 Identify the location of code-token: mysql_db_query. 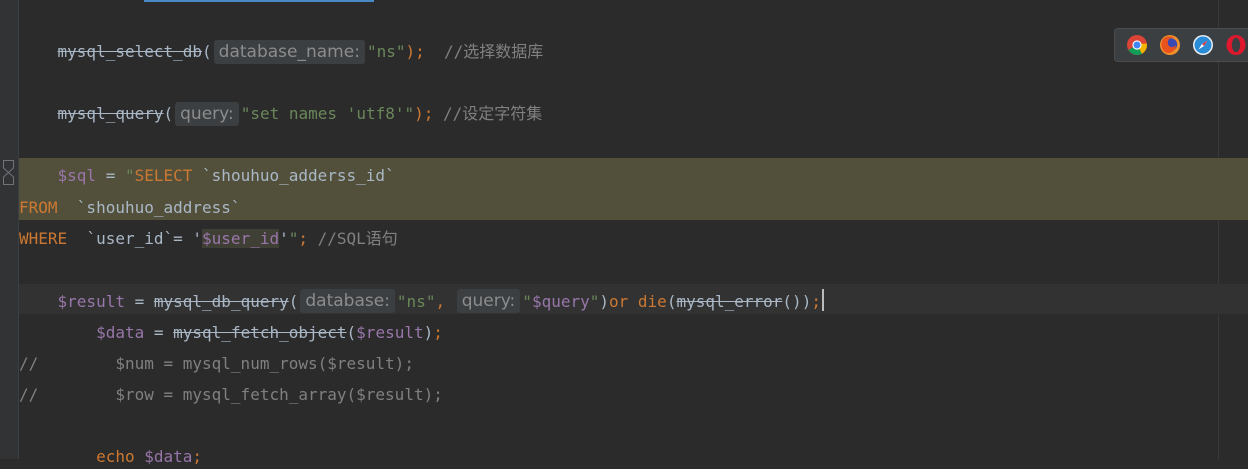
(221, 301).